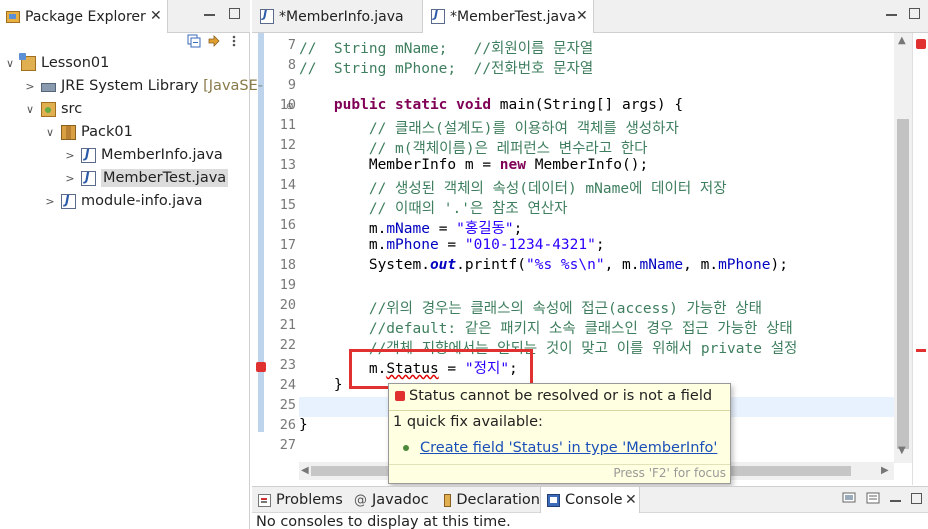 The image size is (928, 529). I want to click on tree-item-memberinfo-java: > MemberInfo.java, so click(143, 155).